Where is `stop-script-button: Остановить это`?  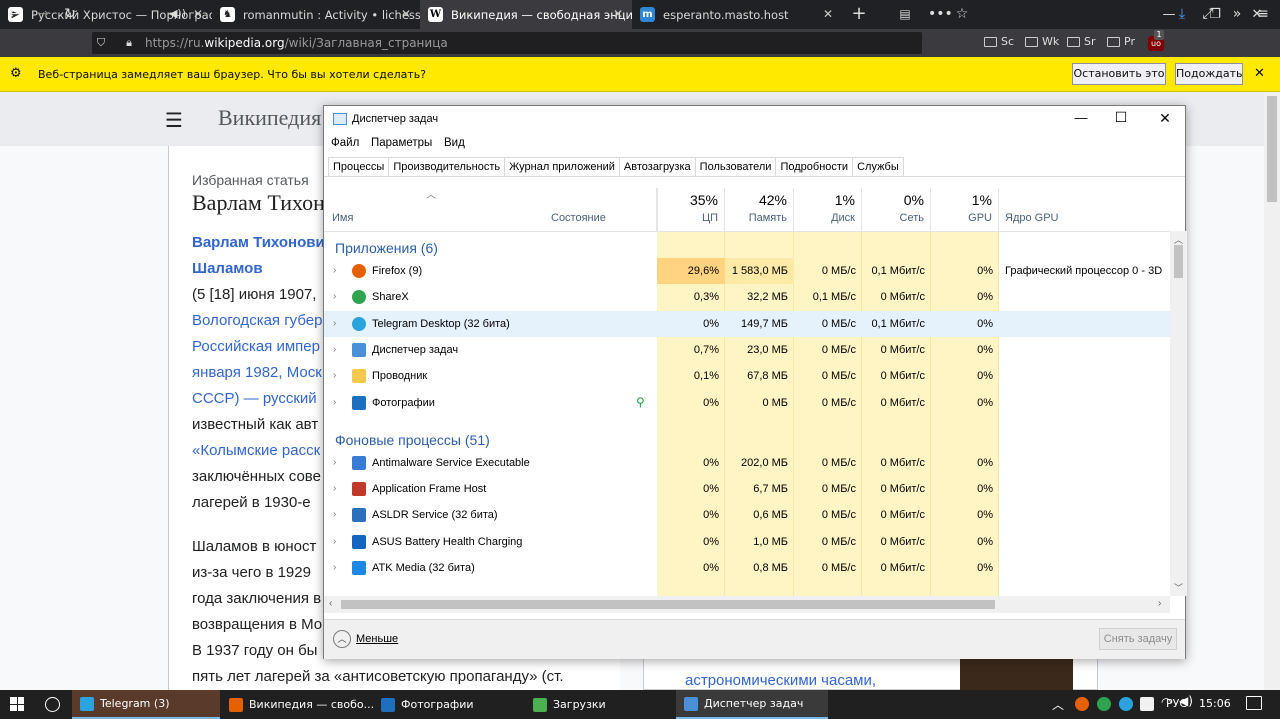 stop-script-button: Остановить это is located at coordinates (1119, 74).